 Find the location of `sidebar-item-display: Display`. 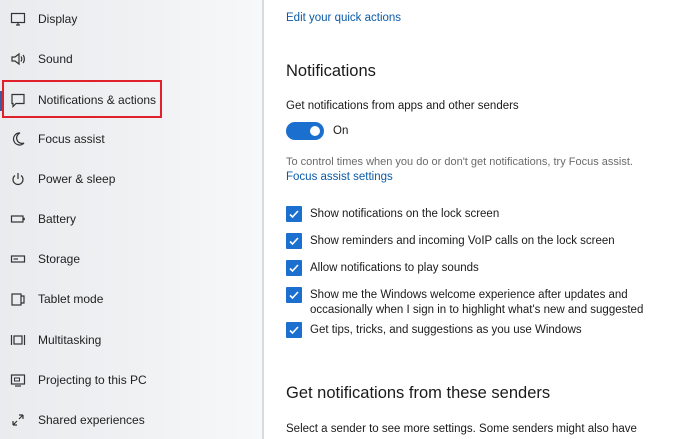

sidebar-item-display: Display is located at coordinates (131, 19).